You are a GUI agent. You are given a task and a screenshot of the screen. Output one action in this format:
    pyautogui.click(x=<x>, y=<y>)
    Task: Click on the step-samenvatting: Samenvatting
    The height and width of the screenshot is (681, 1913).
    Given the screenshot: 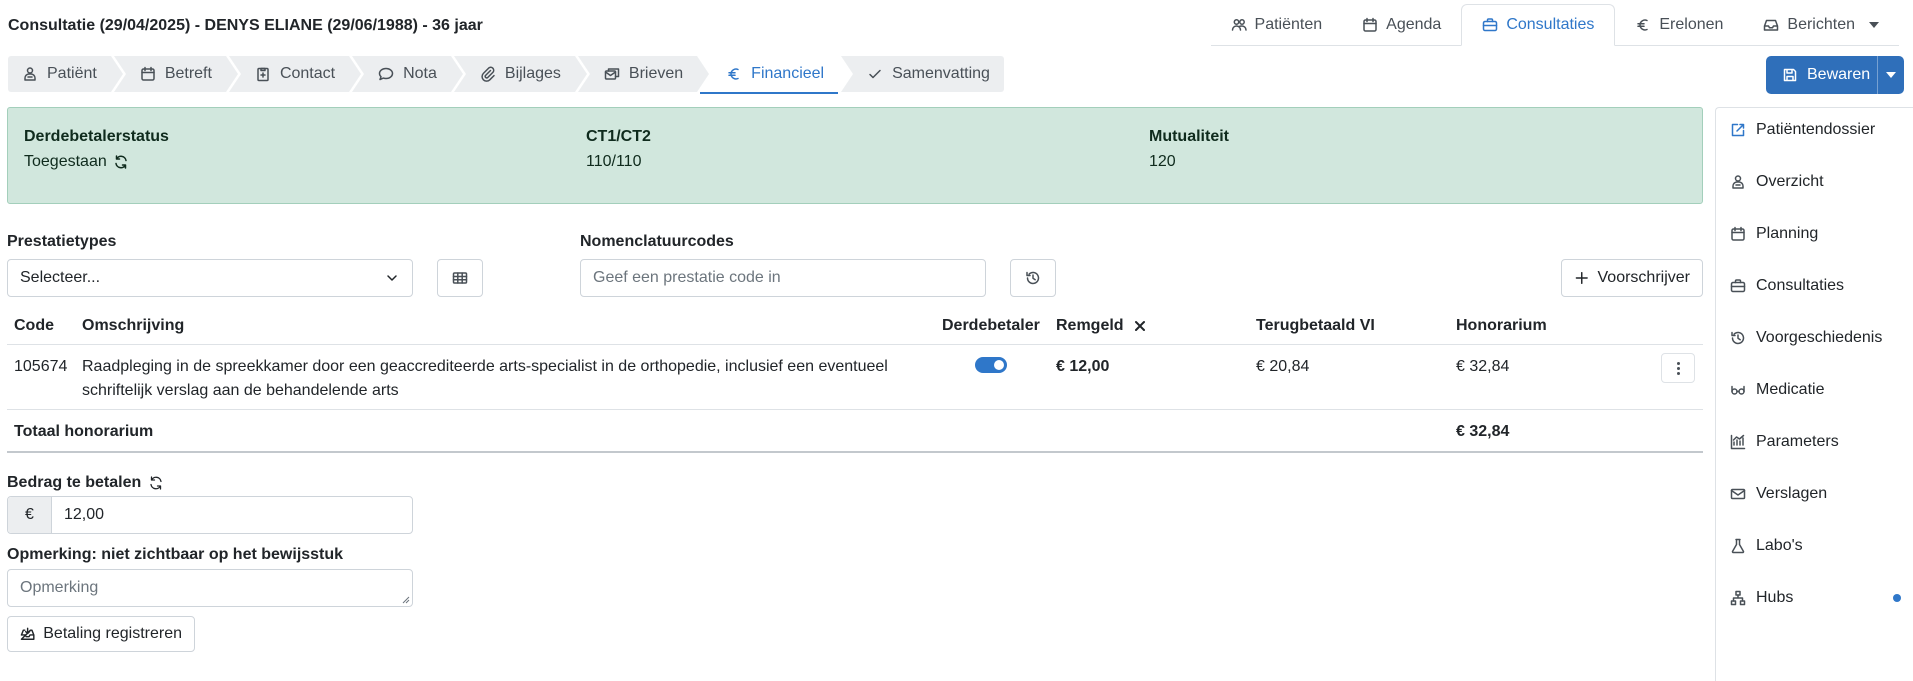 What is the action you would take?
    pyautogui.click(x=922, y=74)
    